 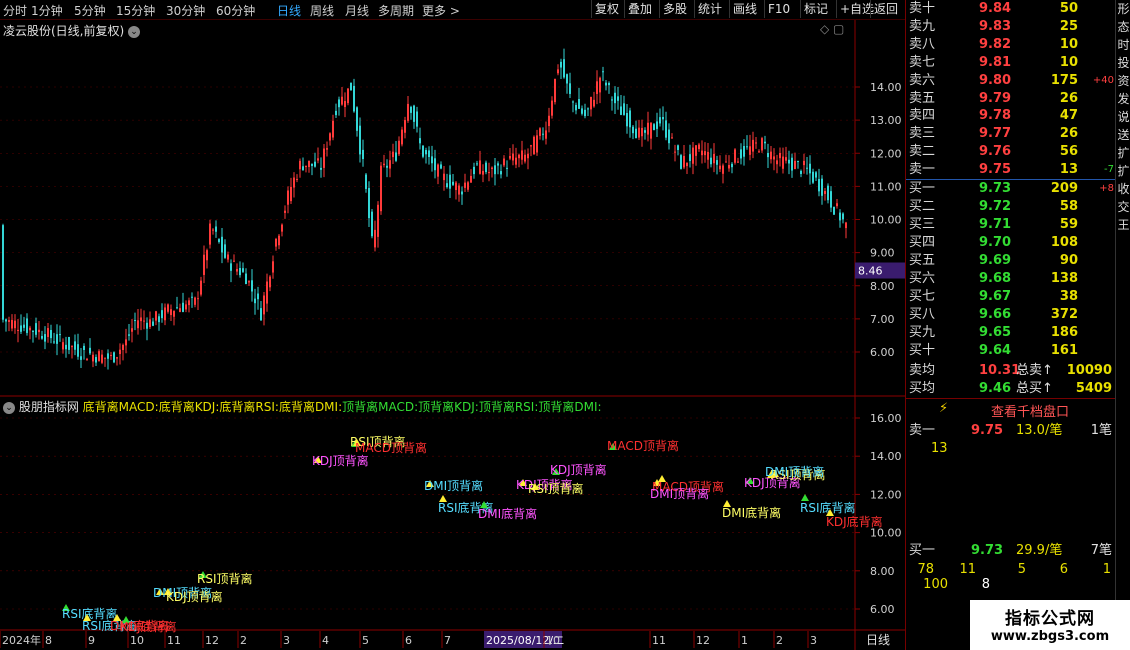 What do you see at coordinates (289, 10) in the screenshot?
I see `period-tab-6: 日线` at bounding box center [289, 10].